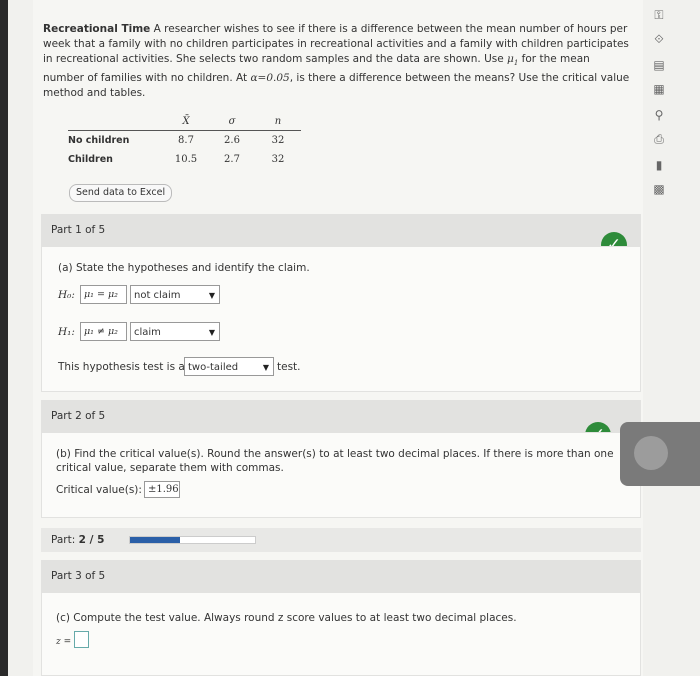  Describe the element at coordinates (91, 540) in the screenshot. I see `progress-value: 2 / 5` at that location.